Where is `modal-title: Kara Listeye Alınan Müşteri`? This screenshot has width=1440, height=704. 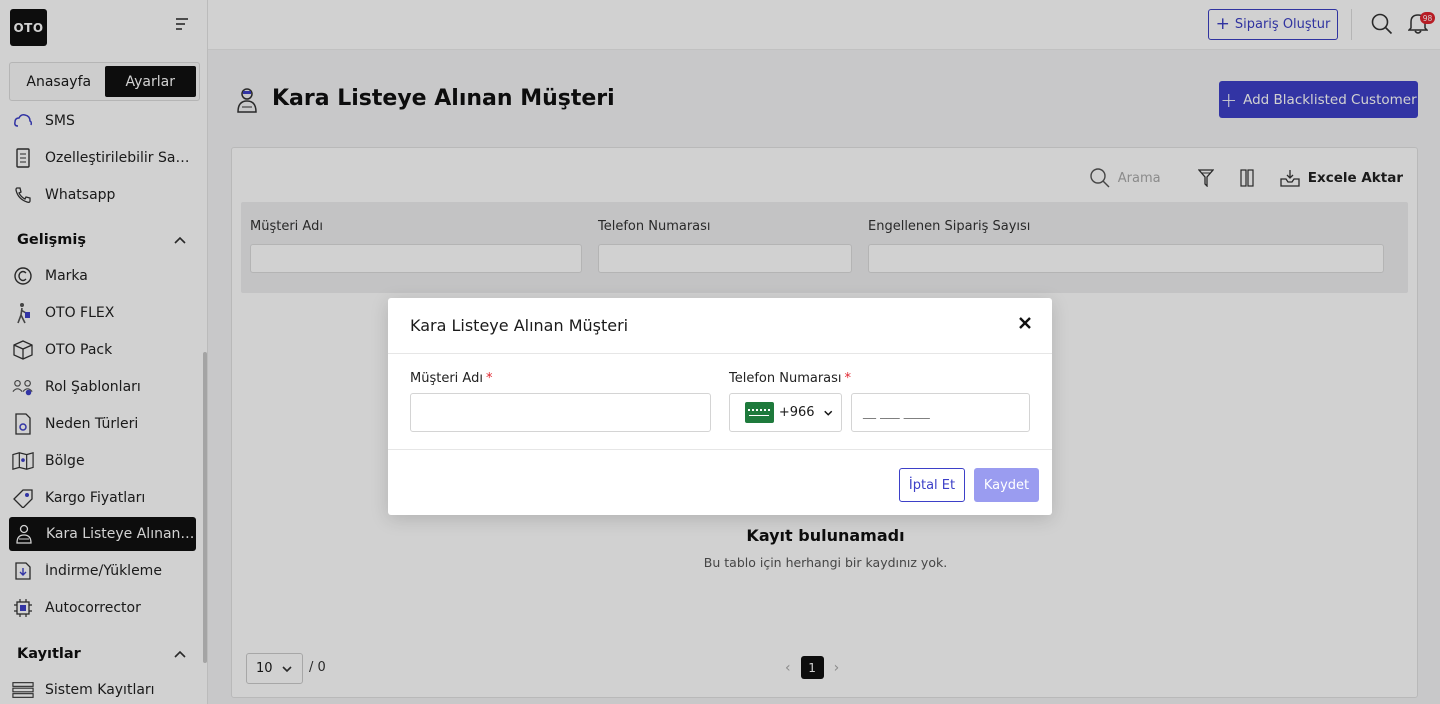
modal-title: Kara Listeye Alınan Müşteri is located at coordinates (519, 325).